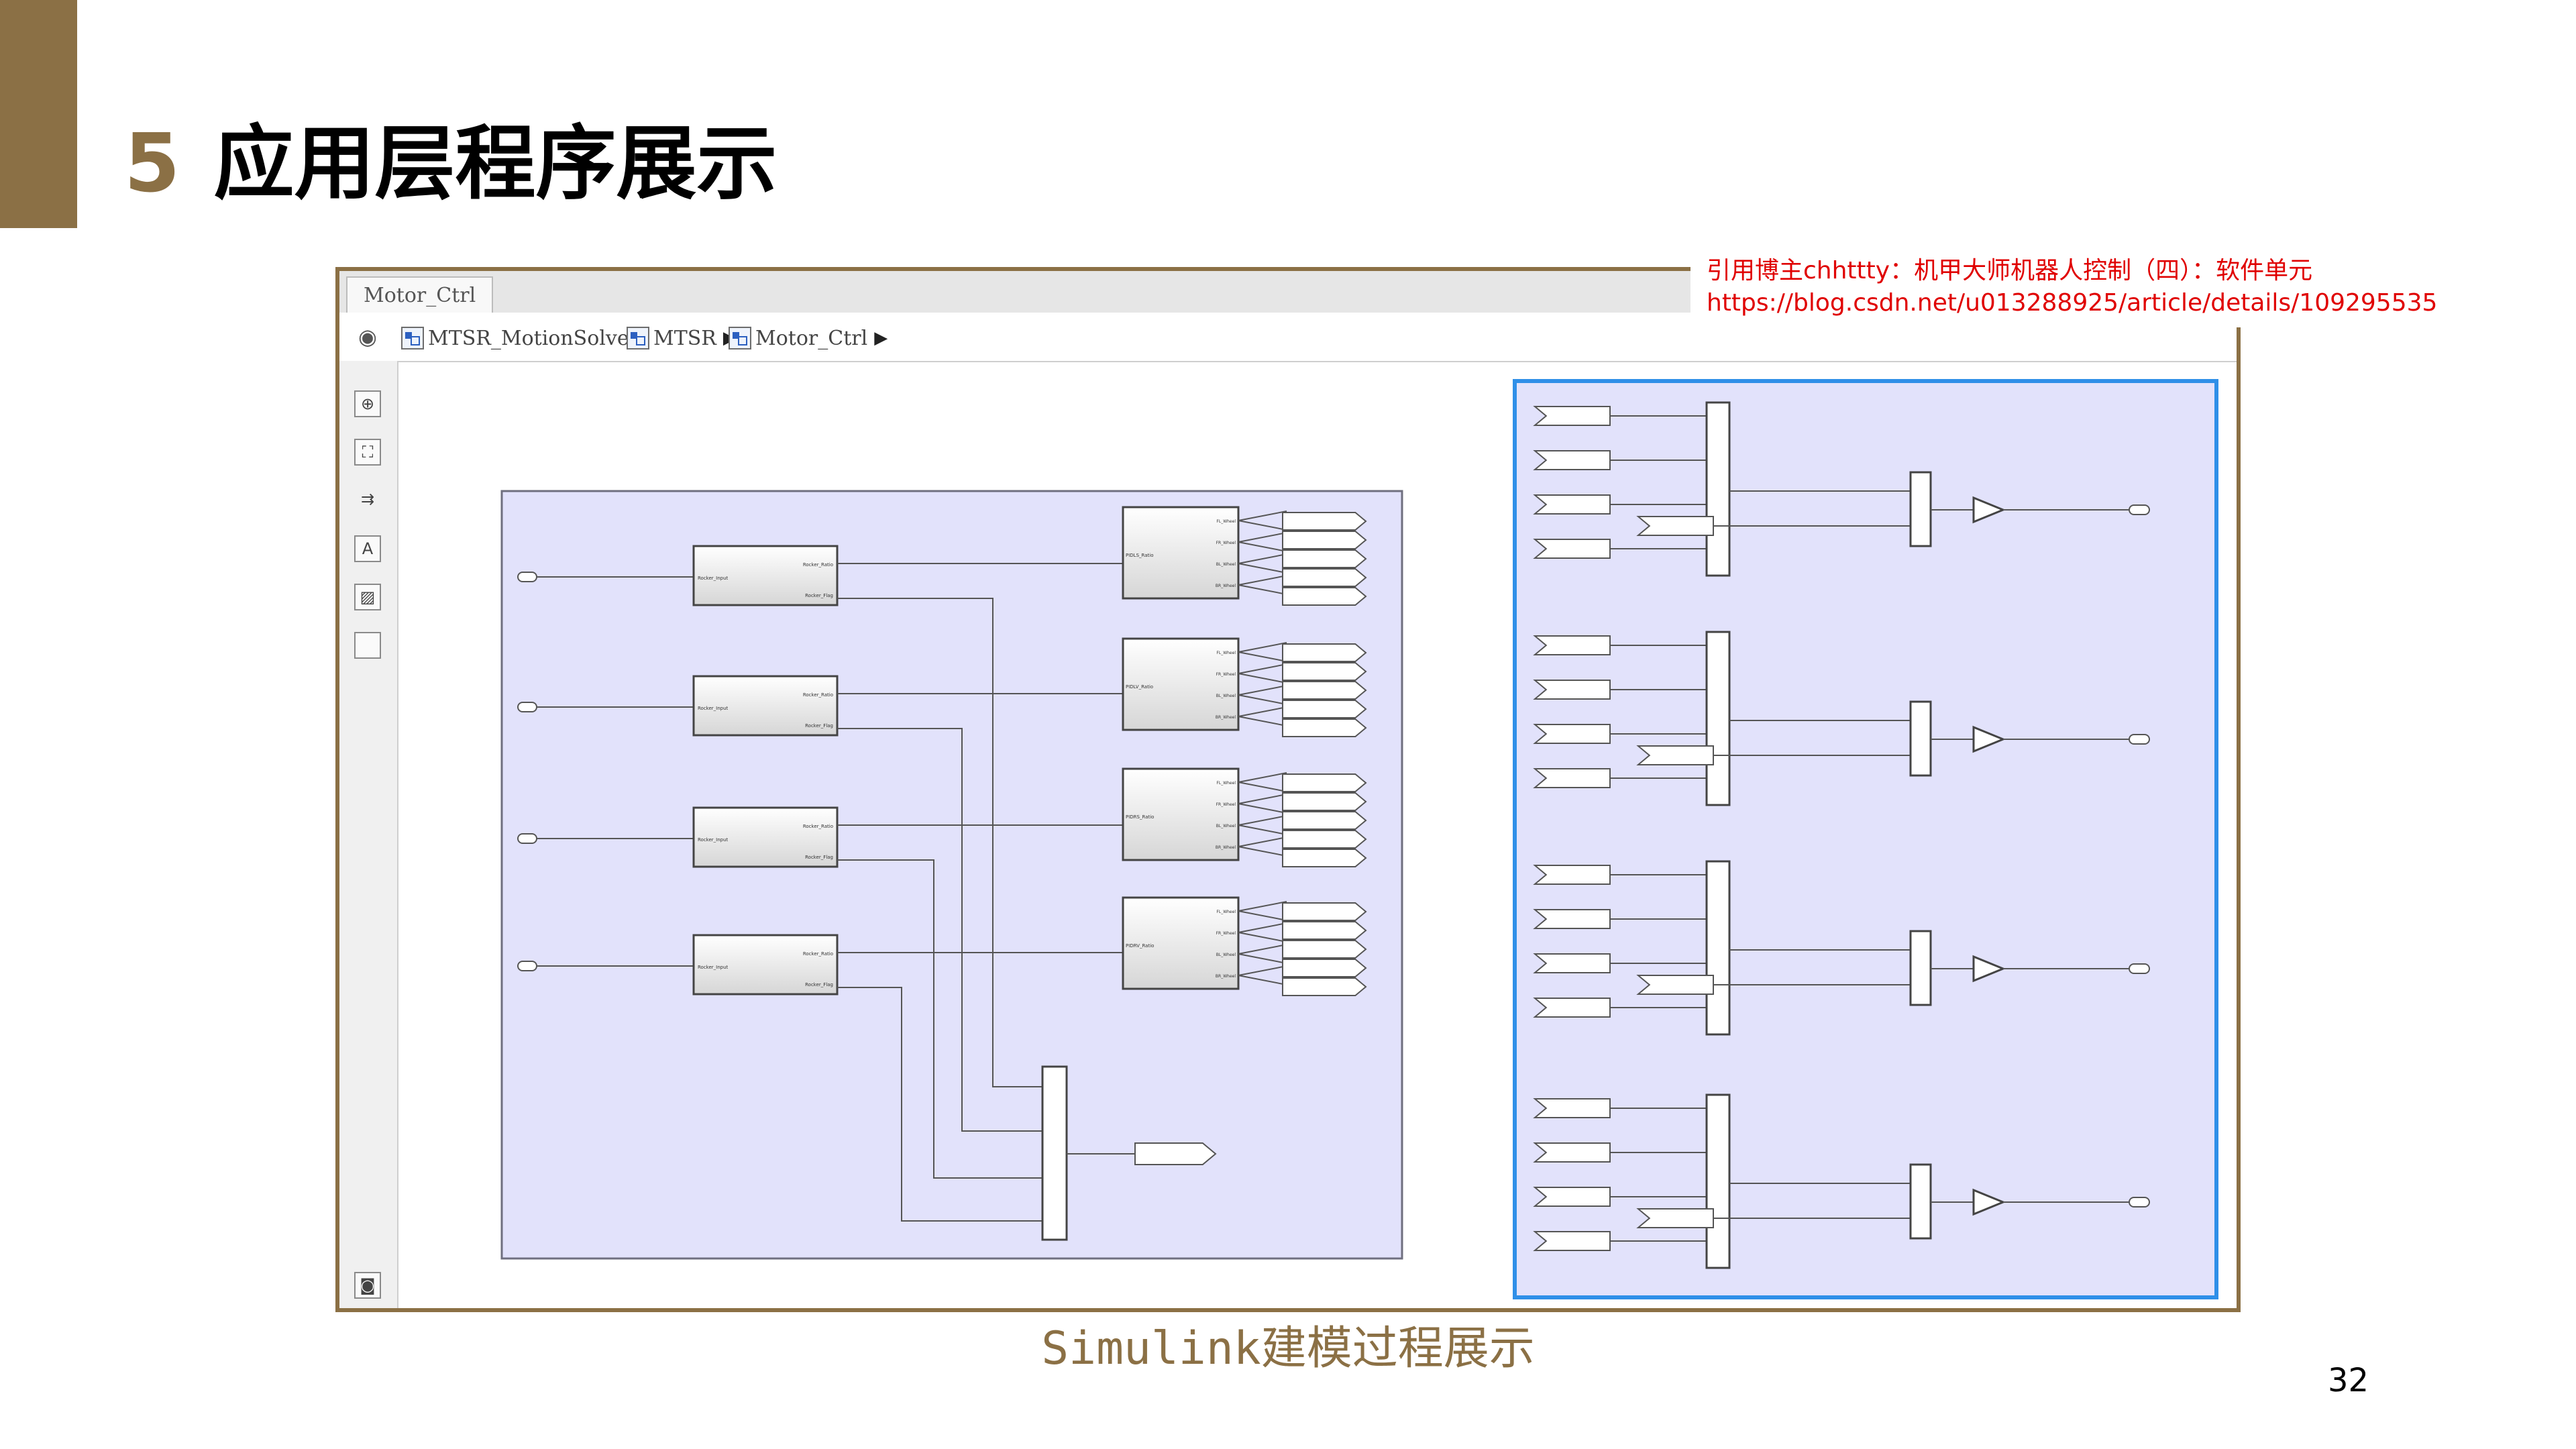  I want to click on citation-line-1: 引用博主chhttty：机甲大师机器人控制（四）：软件单元, so click(2010, 270).